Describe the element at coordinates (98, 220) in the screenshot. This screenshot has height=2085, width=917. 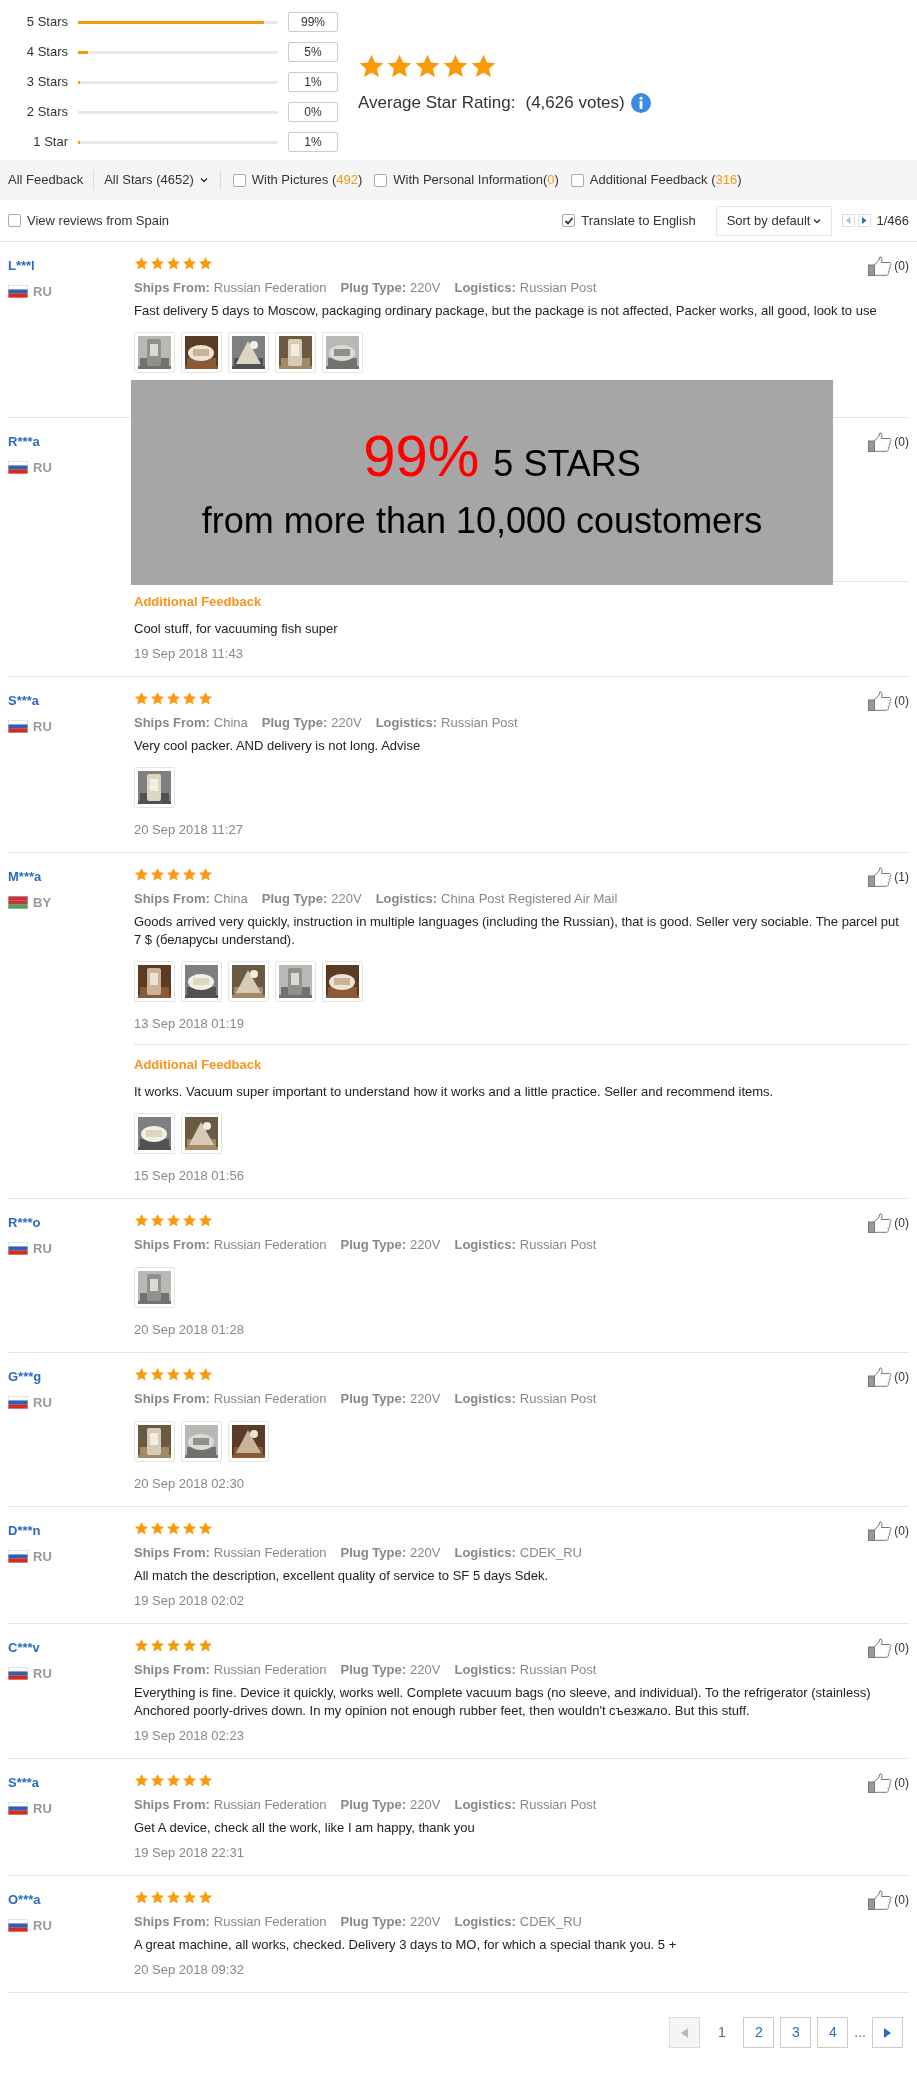
I see `checkbox-label: View reviews from Spain` at that location.